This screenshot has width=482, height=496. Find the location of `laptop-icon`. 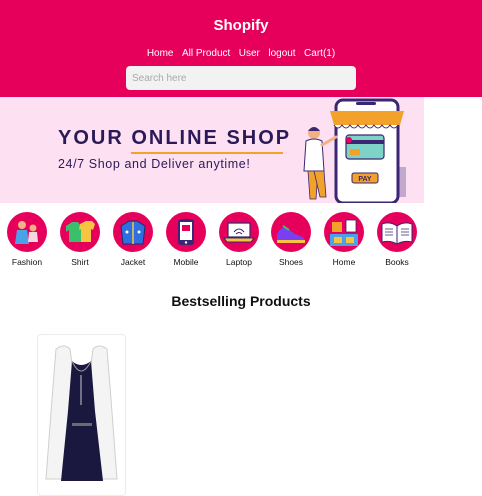

laptop-icon is located at coordinates (239, 232).